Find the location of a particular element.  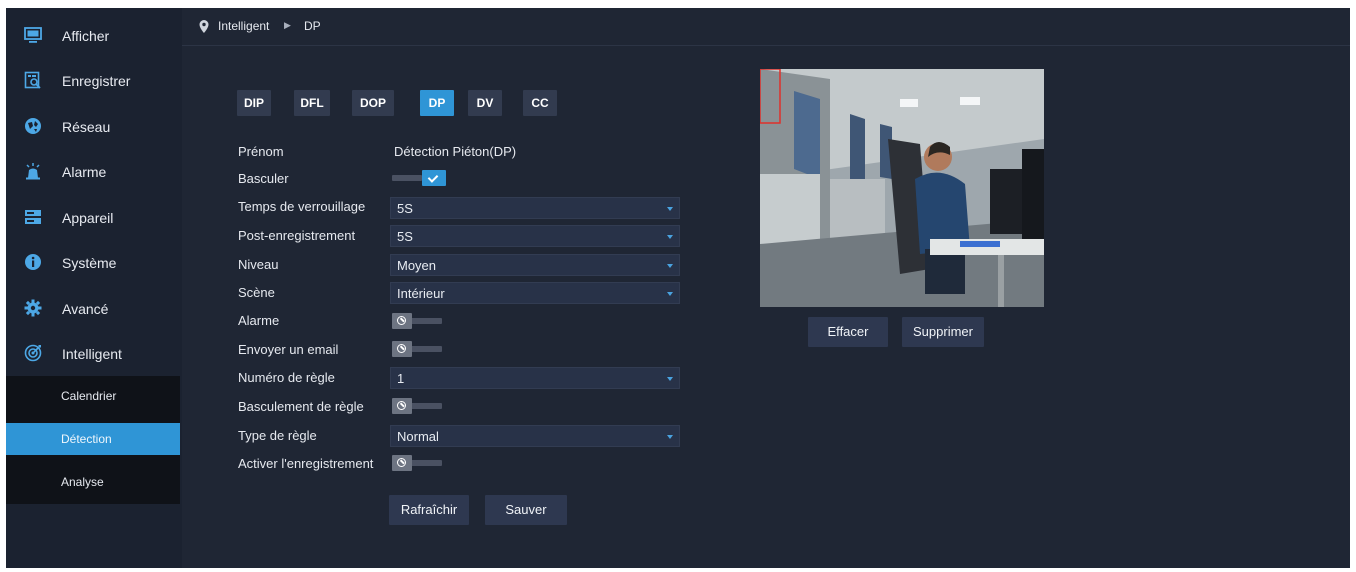

level-label: Niveau is located at coordinates (258, 264).